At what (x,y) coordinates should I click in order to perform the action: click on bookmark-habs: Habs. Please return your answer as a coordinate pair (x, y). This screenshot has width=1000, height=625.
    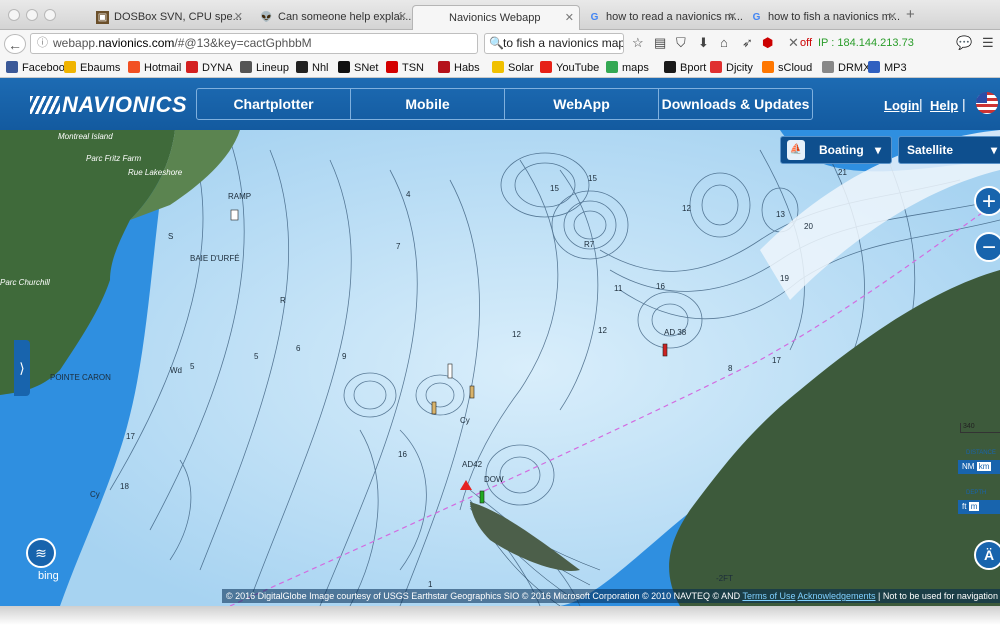
    Looking at the image, I should click on (459, 67).